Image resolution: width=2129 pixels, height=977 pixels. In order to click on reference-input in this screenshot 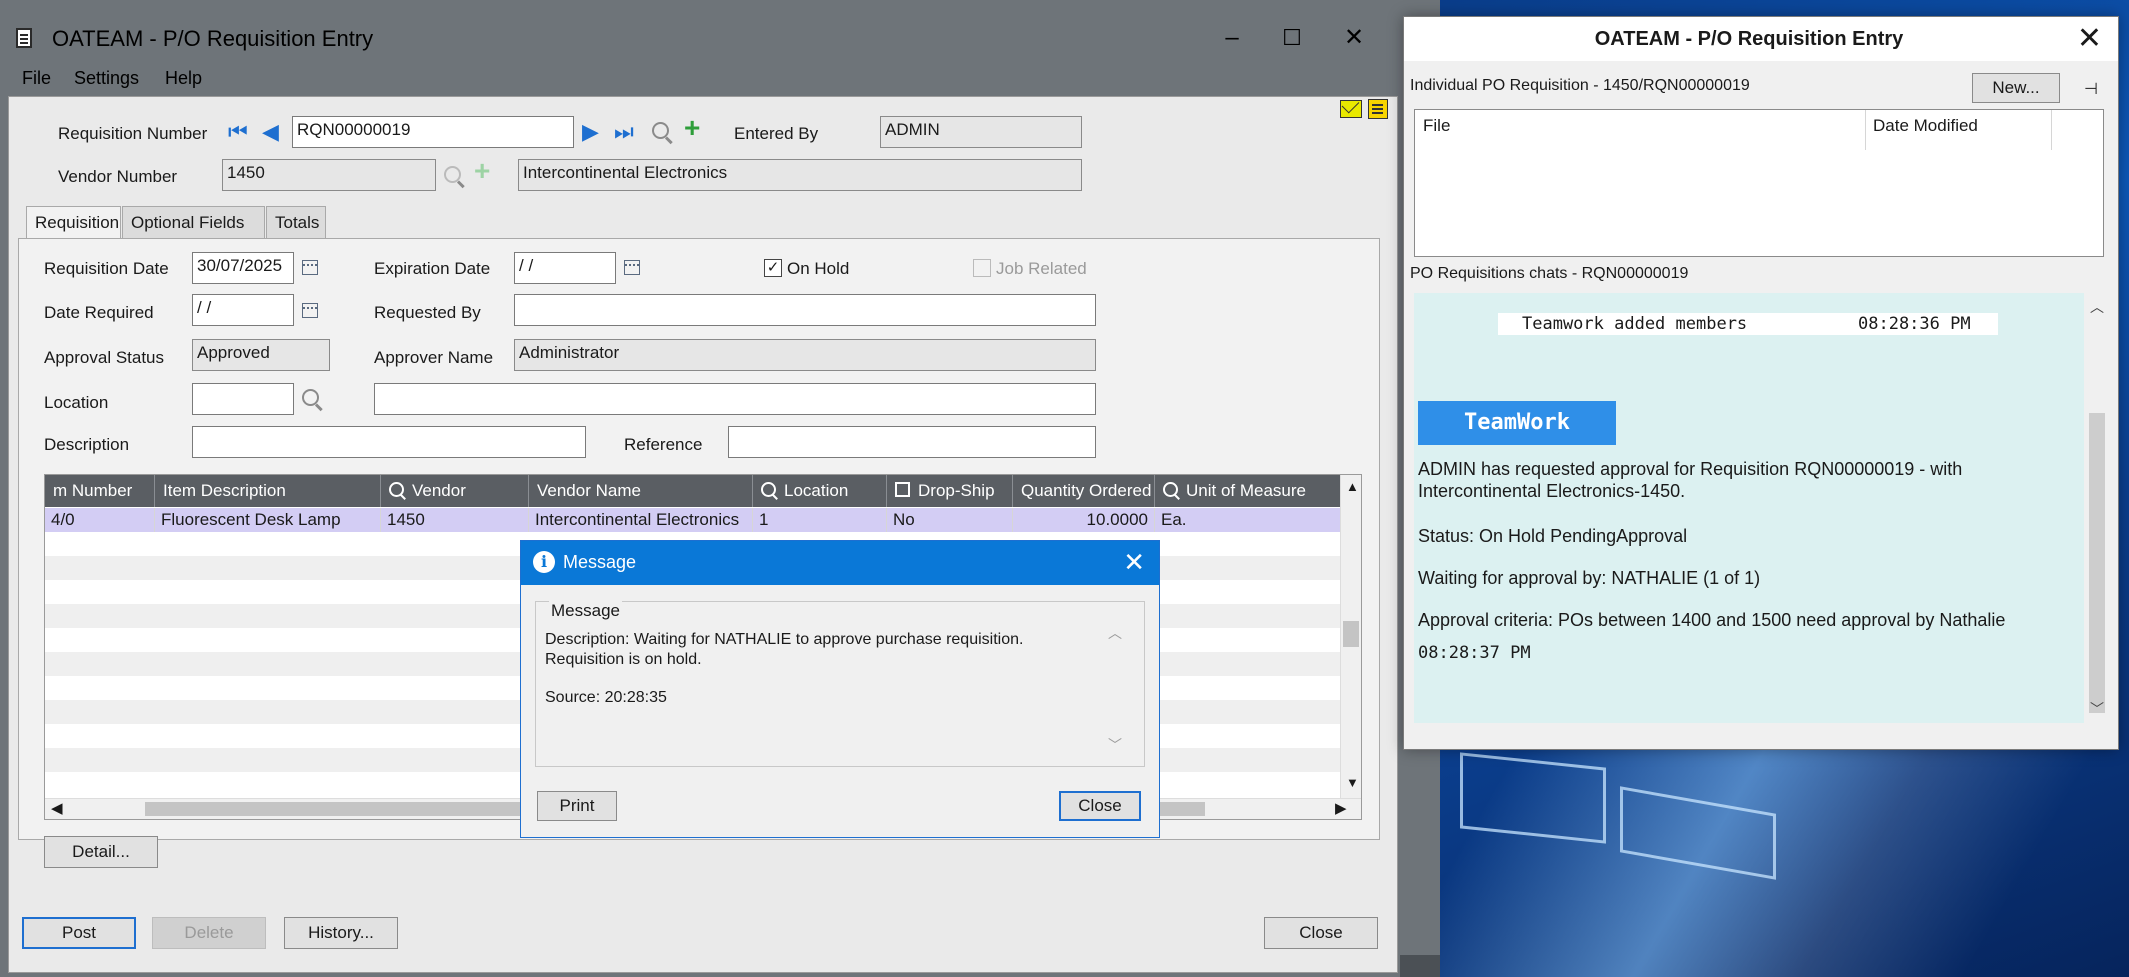, I will do `click(912, 442)`.